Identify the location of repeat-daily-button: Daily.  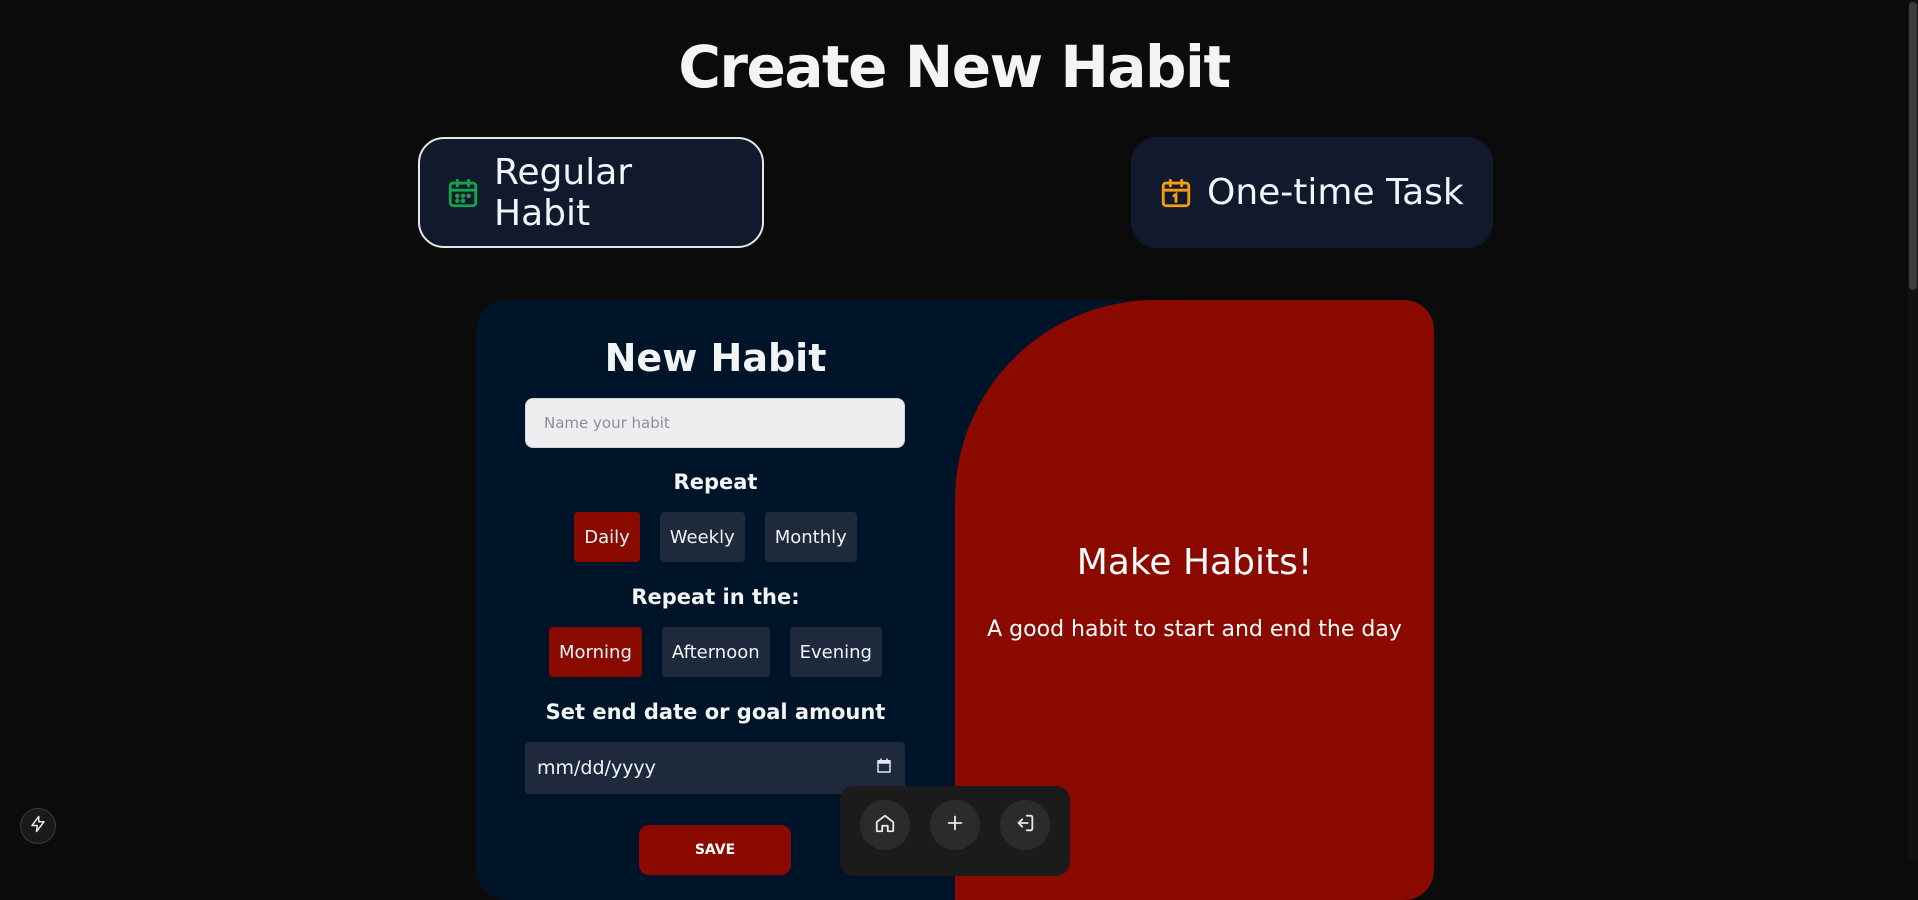
(607, 537).